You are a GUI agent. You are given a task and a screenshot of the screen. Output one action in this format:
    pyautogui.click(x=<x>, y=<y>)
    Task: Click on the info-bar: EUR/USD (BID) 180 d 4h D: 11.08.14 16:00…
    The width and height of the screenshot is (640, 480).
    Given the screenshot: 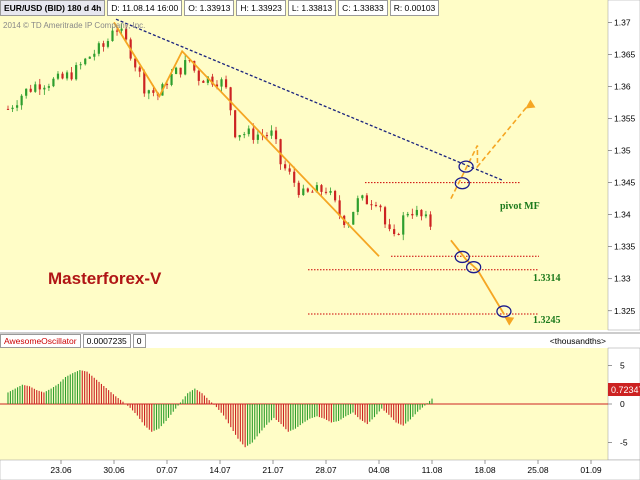 What is the action you would take?
    pyautogui.click(x=220, y=8)
    